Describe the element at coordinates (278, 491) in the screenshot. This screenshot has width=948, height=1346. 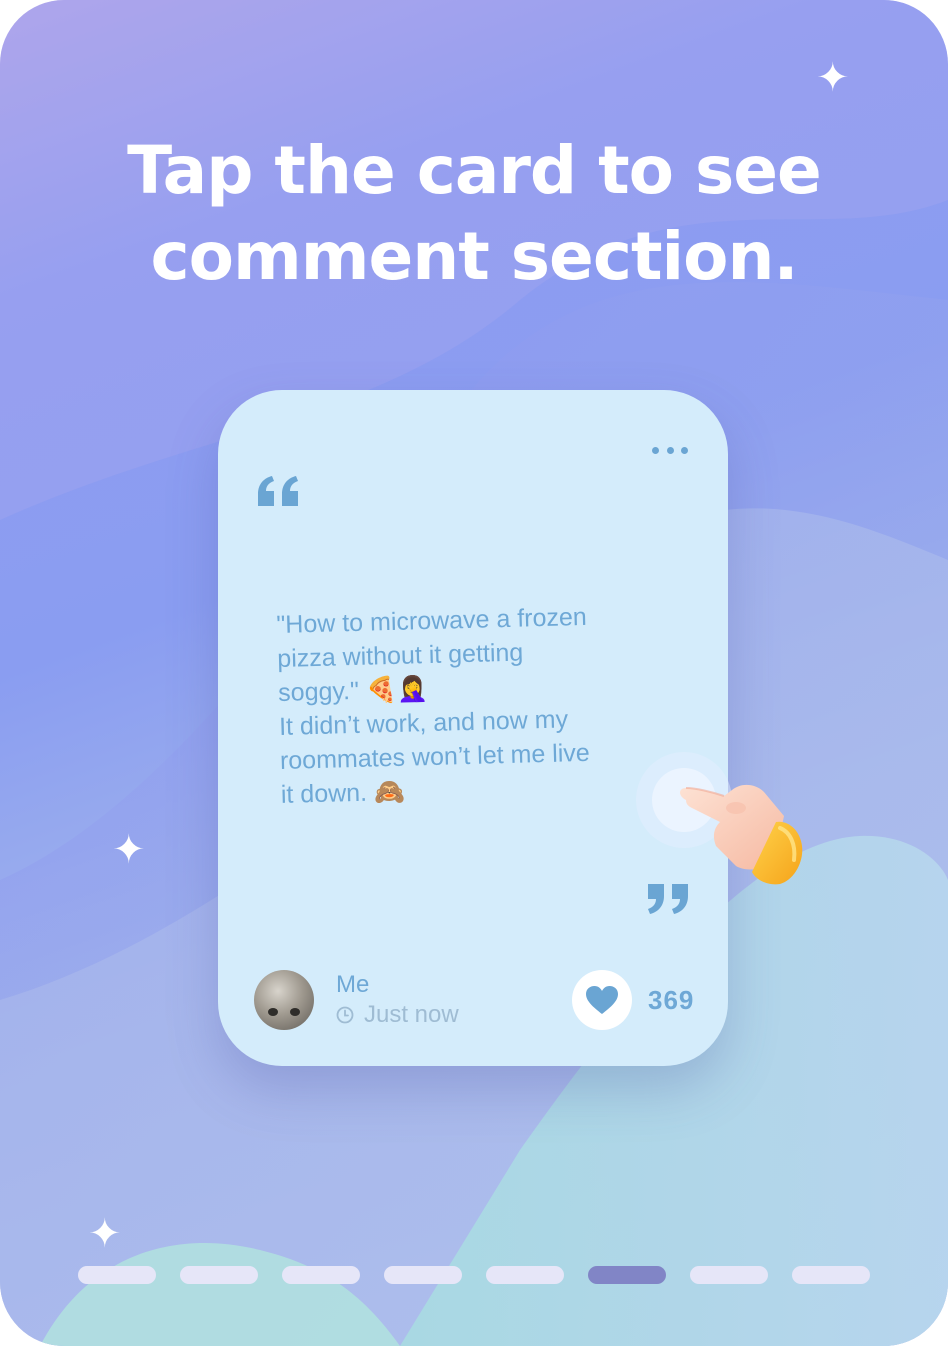
I see `quote-open-icon` at that location.